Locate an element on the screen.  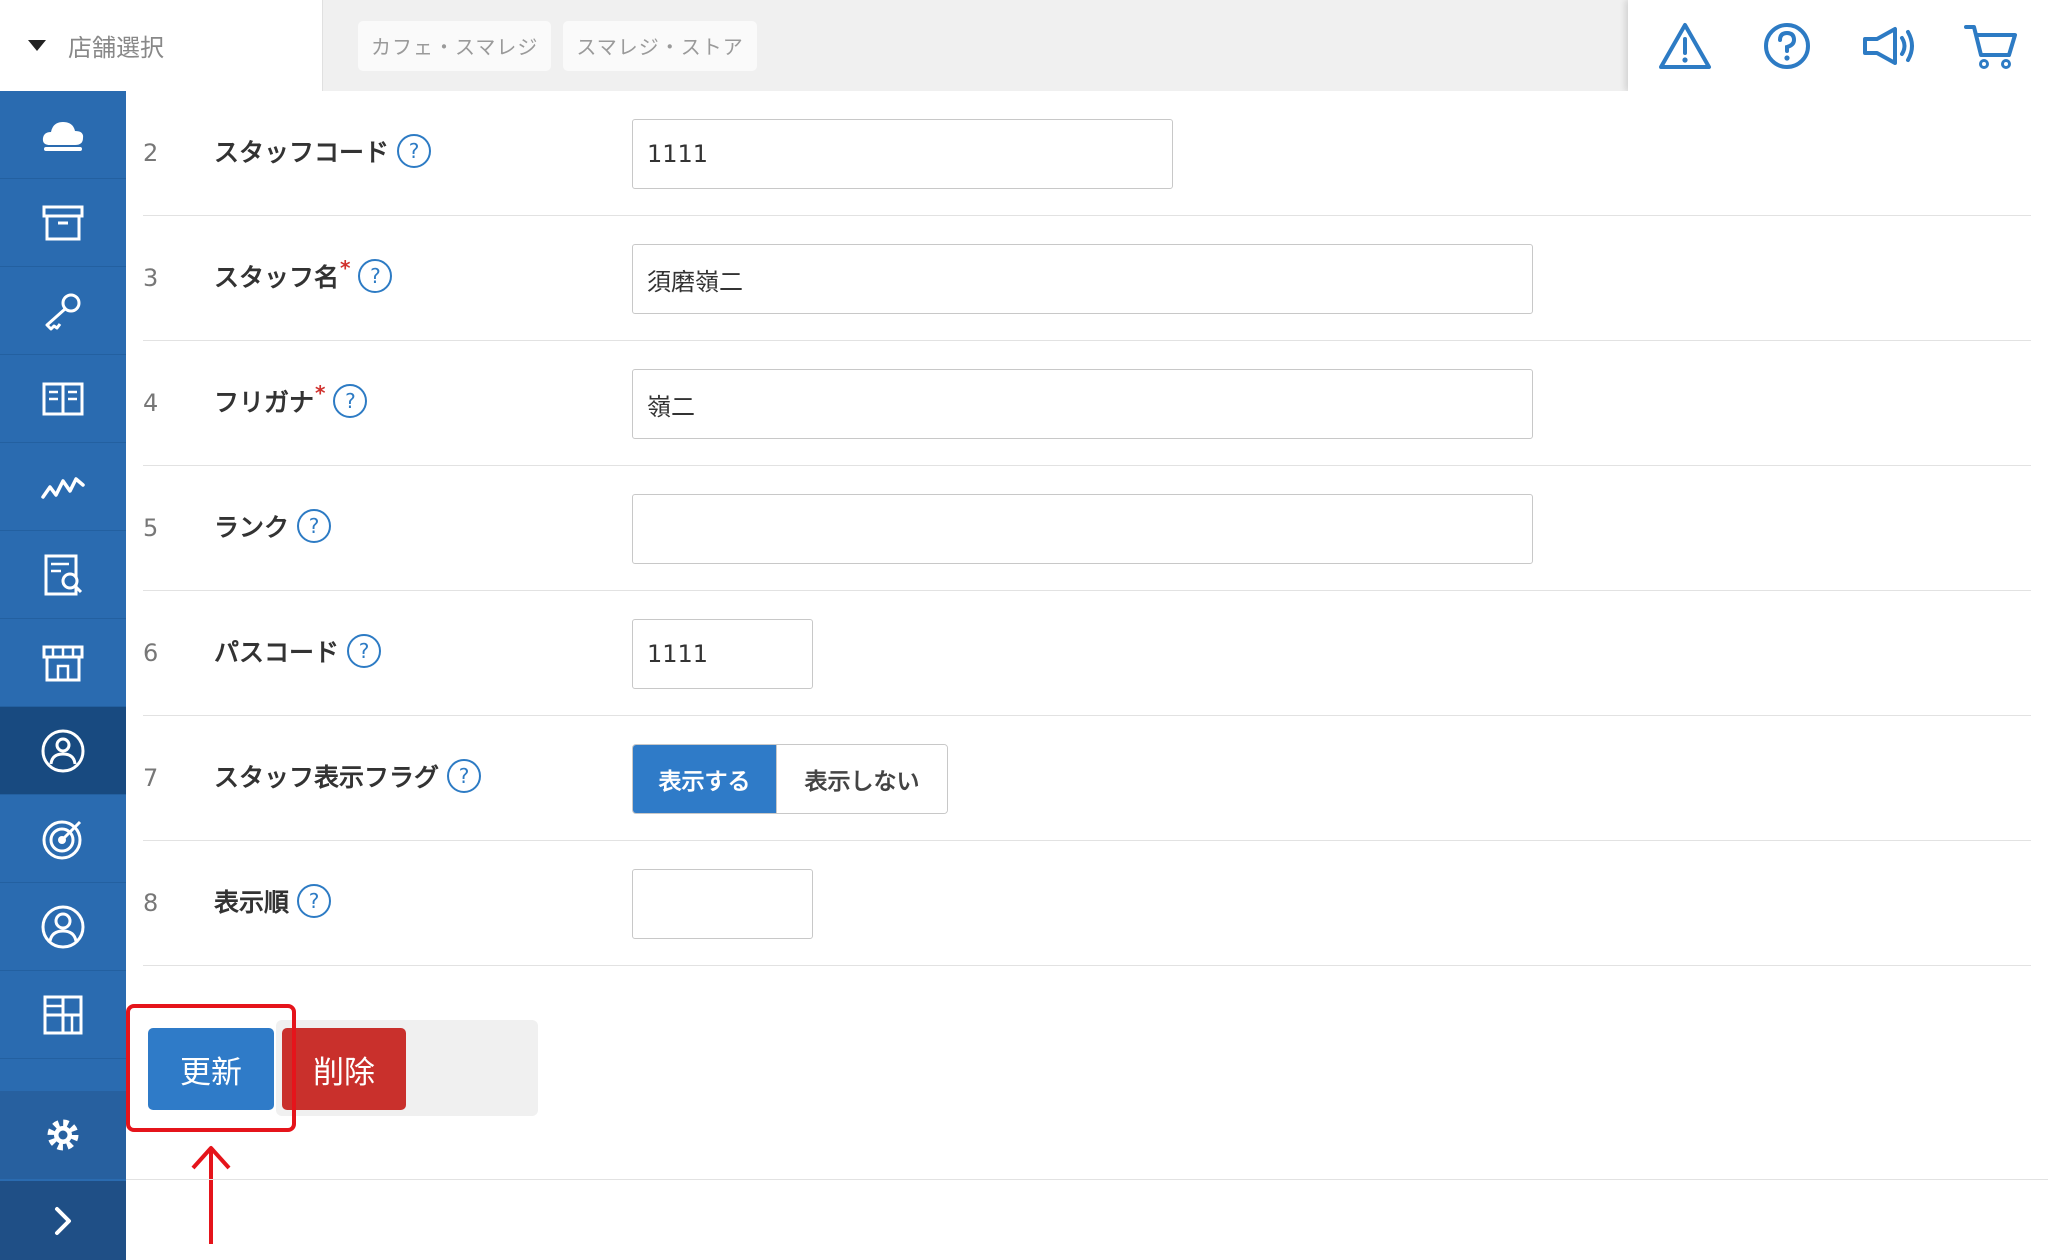
row-label: フリガナ *? is located at coordinates (291, 400).